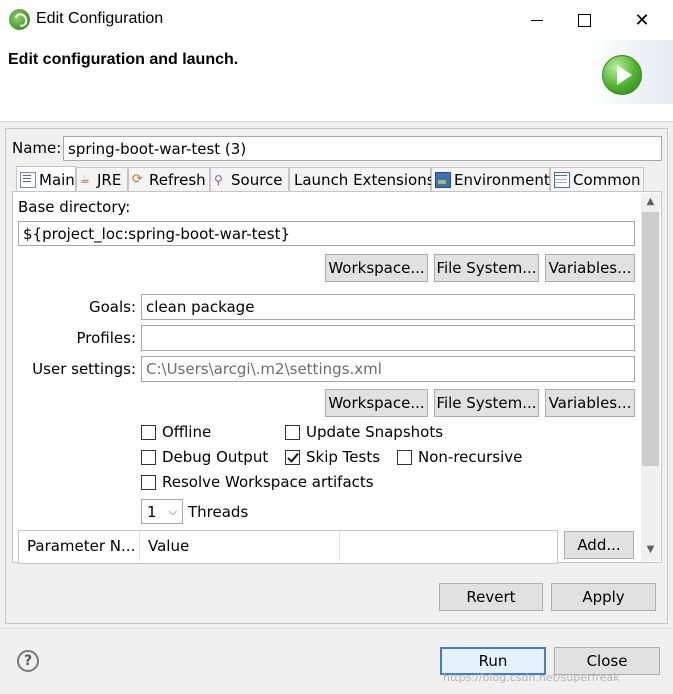  What do you see at coordinates (106, 338) in the screenshot?
I see `profiles-label: Profiles:` at bounding box center [106, 338].